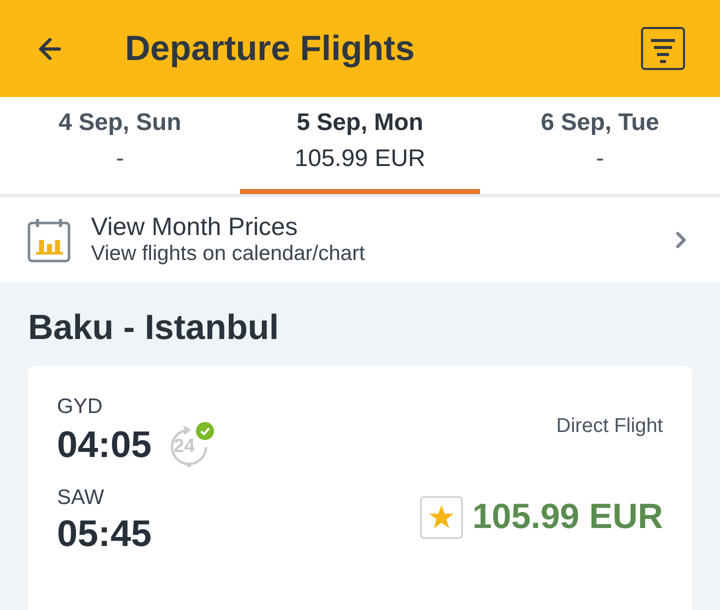 The width and height of the screenshot is (720, 610). What do you see at coordinates (80, 406) in the screenshot?
I see `departure-code: GYD` at bounding box center [80, 406].